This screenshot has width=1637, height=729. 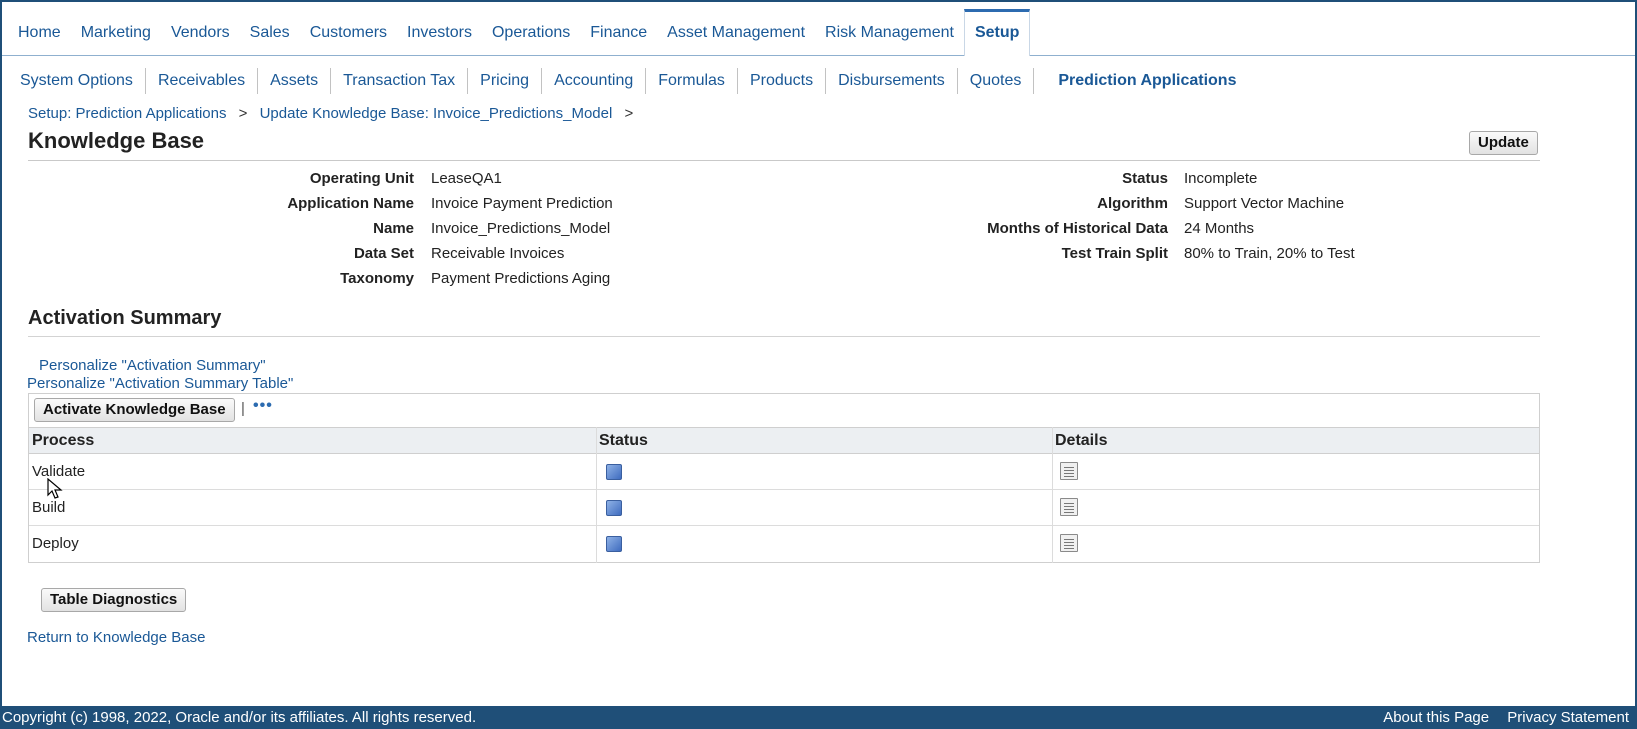 I want to click on mouse-pointer-icon, so click(x=55, y=488).